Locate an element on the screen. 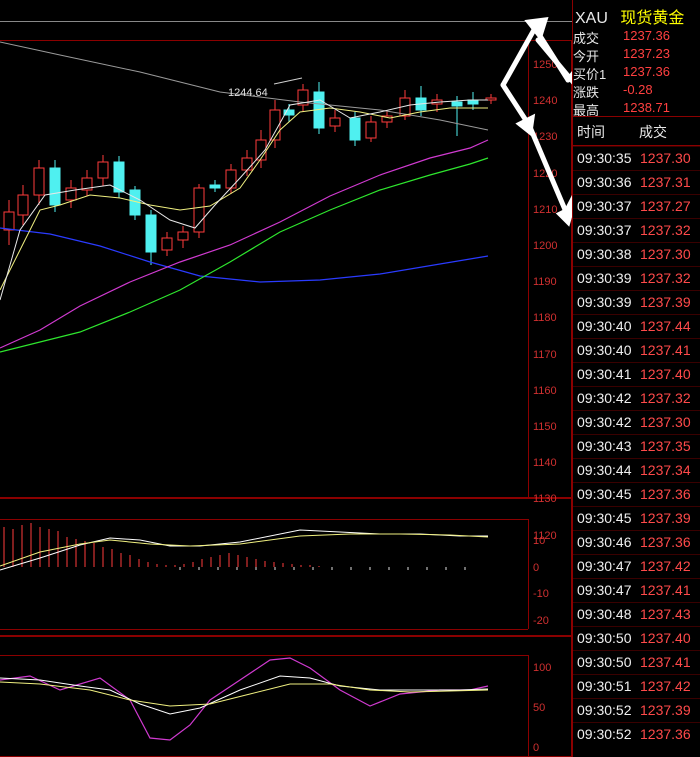  trade-row: 09:30:52 1237.39 is located at coordinates (636, 710).